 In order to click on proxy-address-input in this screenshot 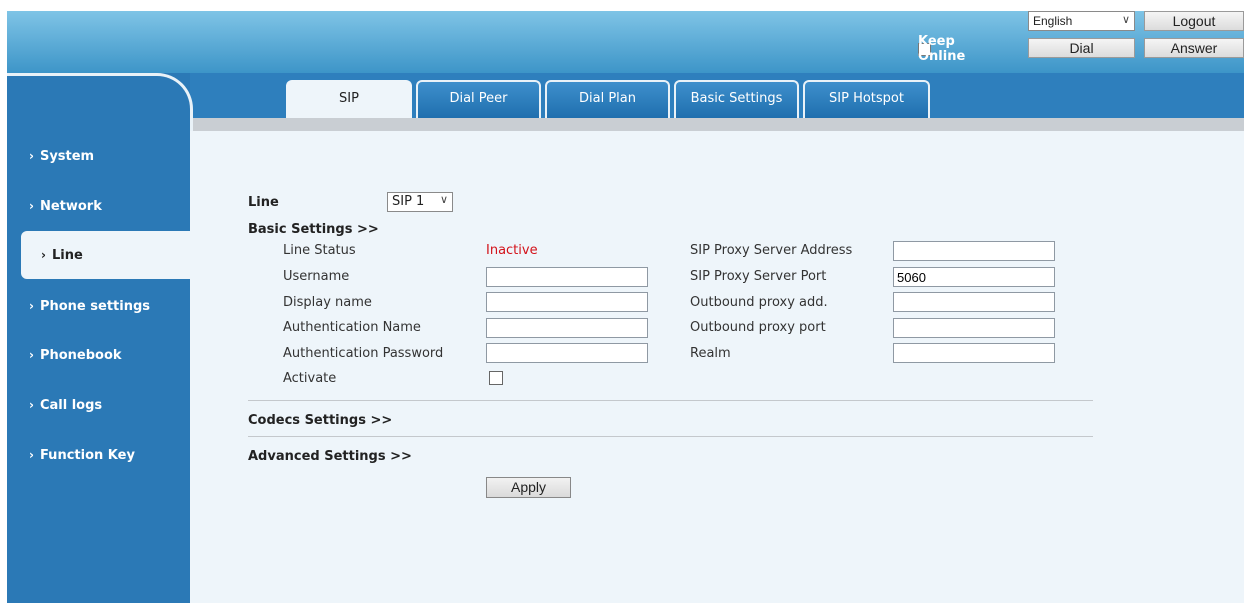, I will do `click(974, 251)`.